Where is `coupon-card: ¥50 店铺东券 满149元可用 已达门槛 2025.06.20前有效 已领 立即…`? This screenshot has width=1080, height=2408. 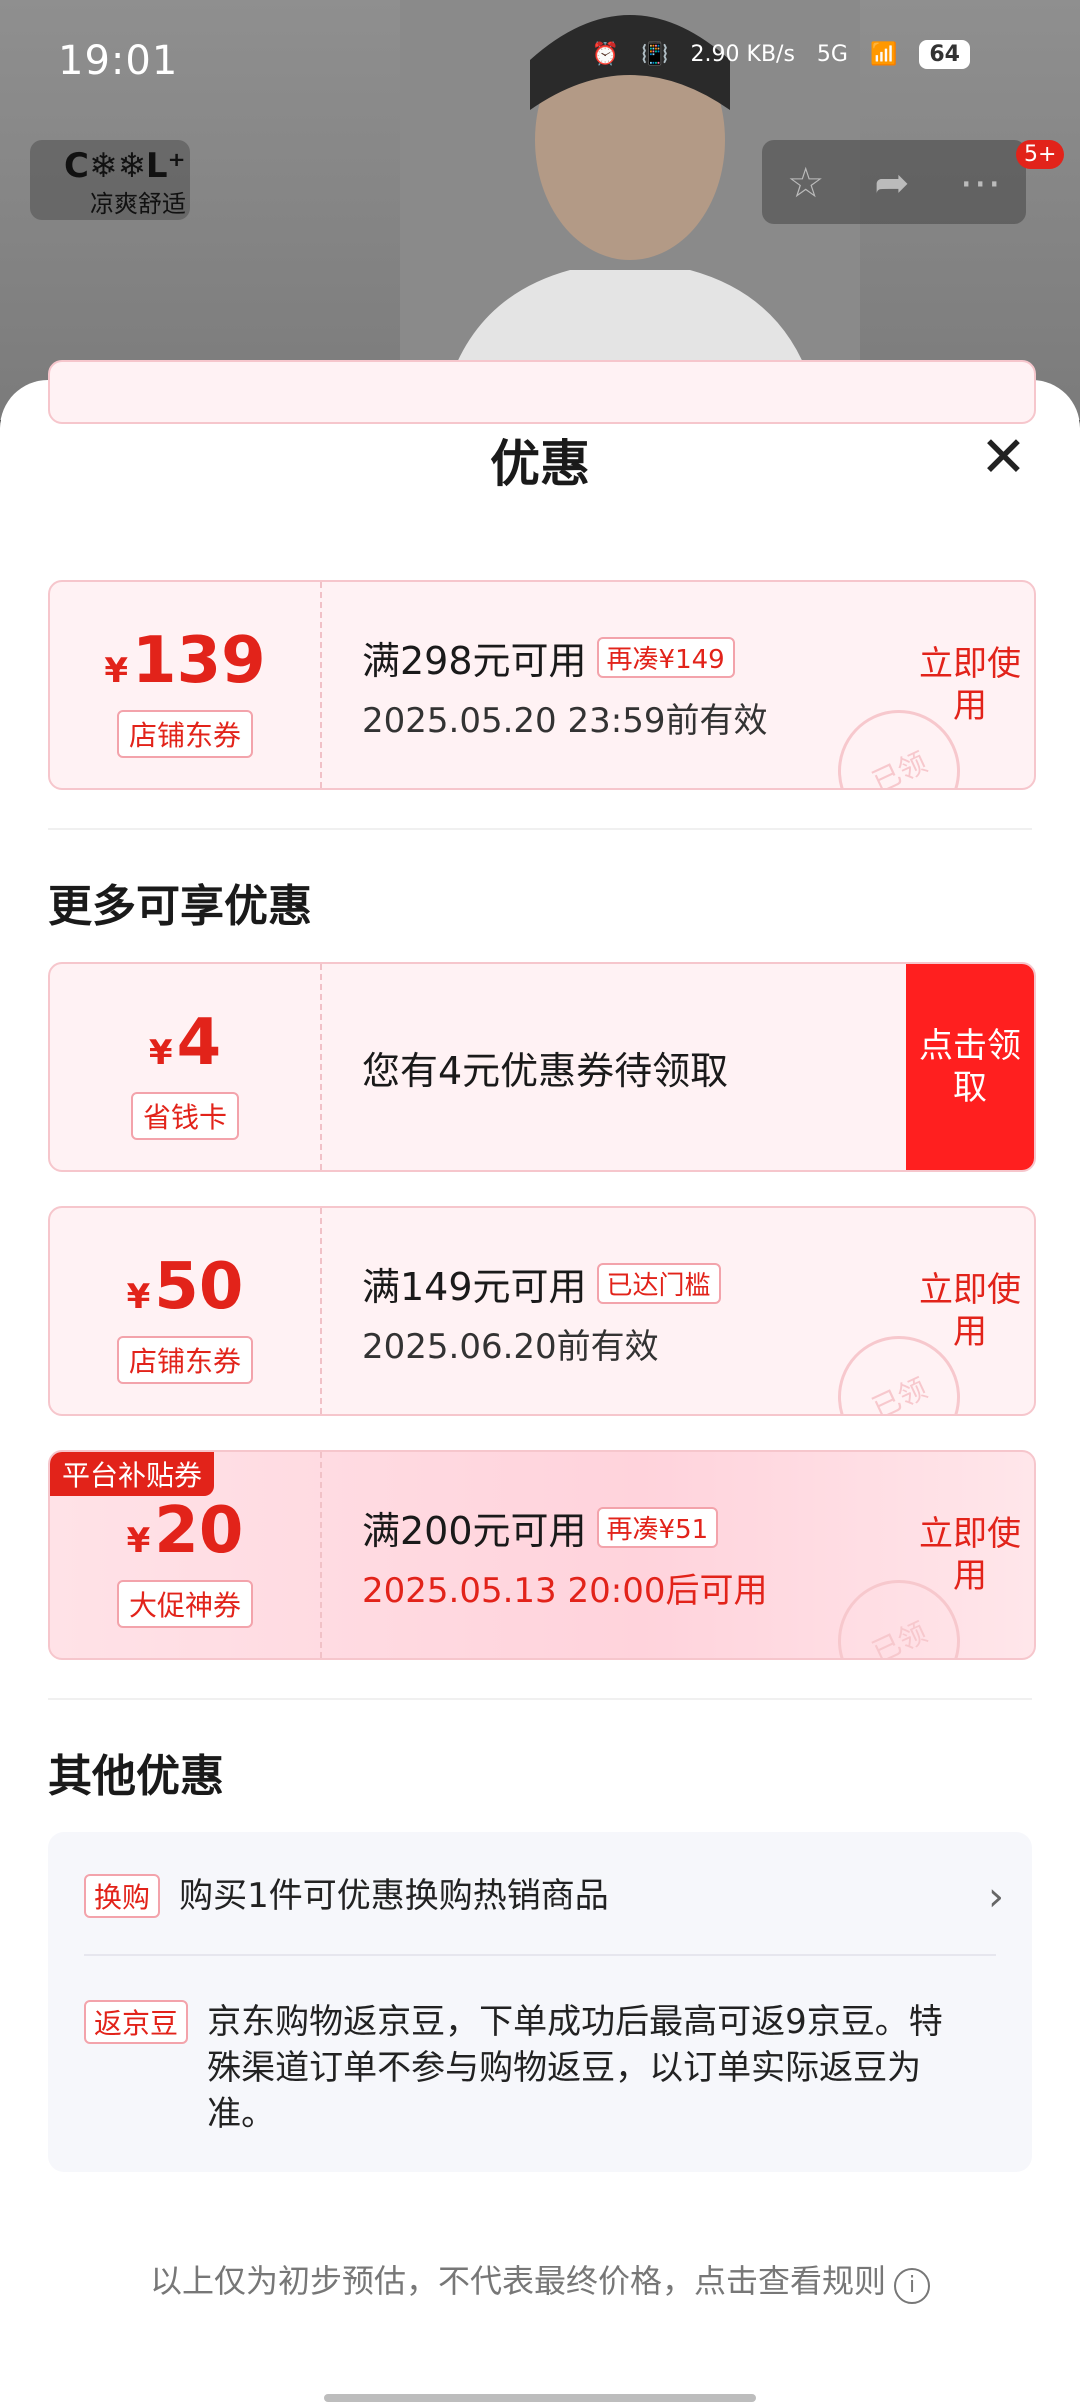 coupon-card: ¥50 店铺东券 满149元可用 已达门槛 2025.06.20前有效 已领 立即… is located at coordinates (542, 1311).